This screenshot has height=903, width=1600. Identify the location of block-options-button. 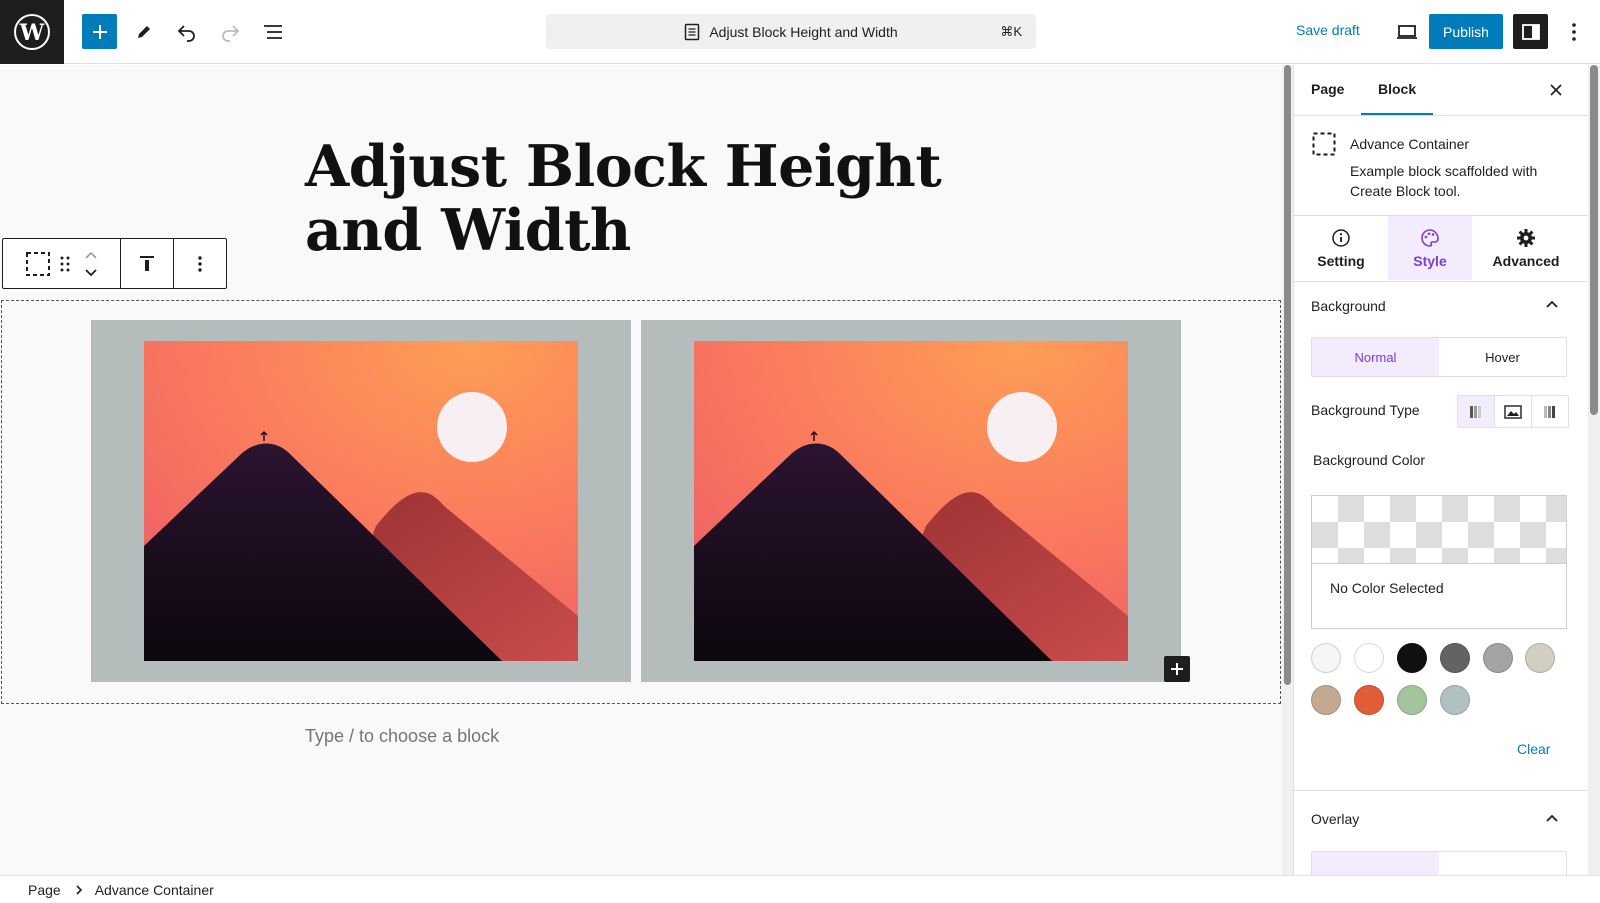
(200, 263).